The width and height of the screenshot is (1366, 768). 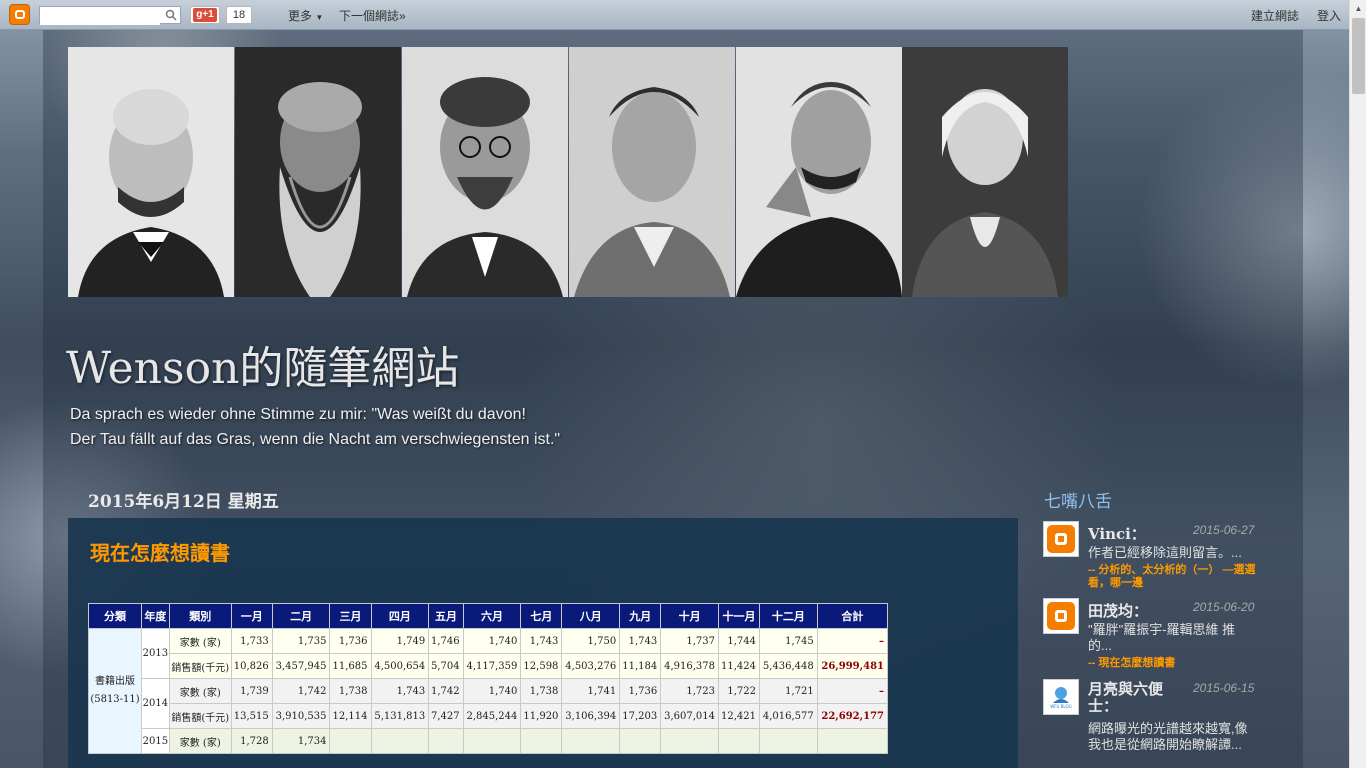 I want to click on google-plus-button: g+1, so click(x=205, y=15).